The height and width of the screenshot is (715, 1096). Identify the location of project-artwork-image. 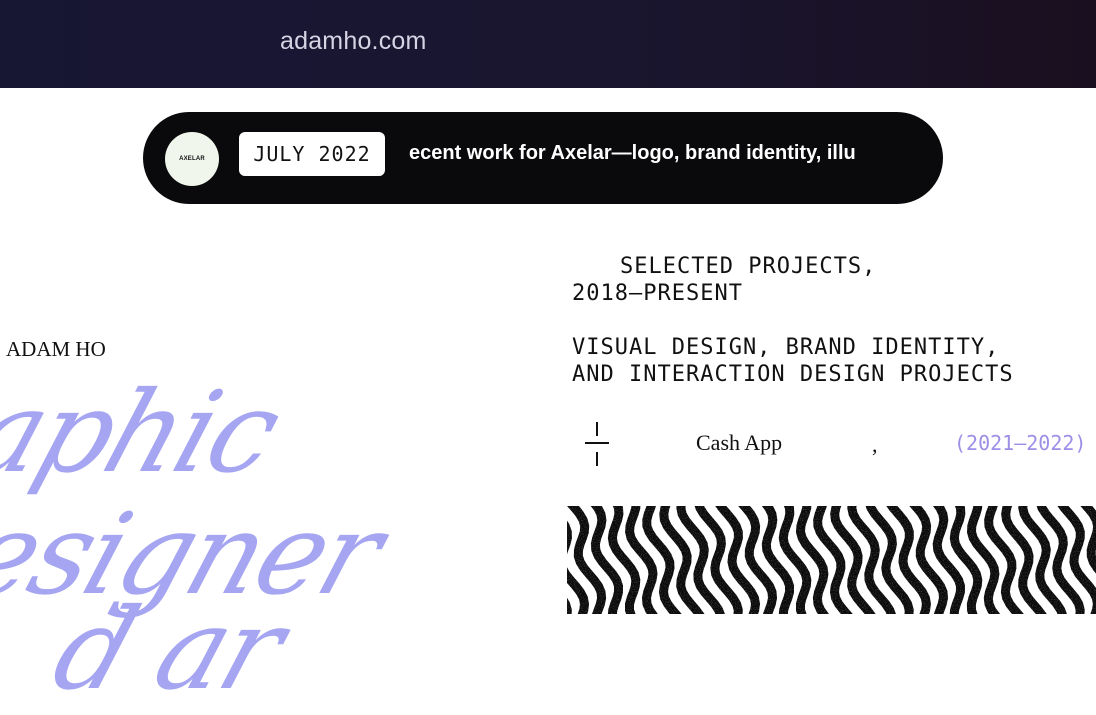
(831, 560).